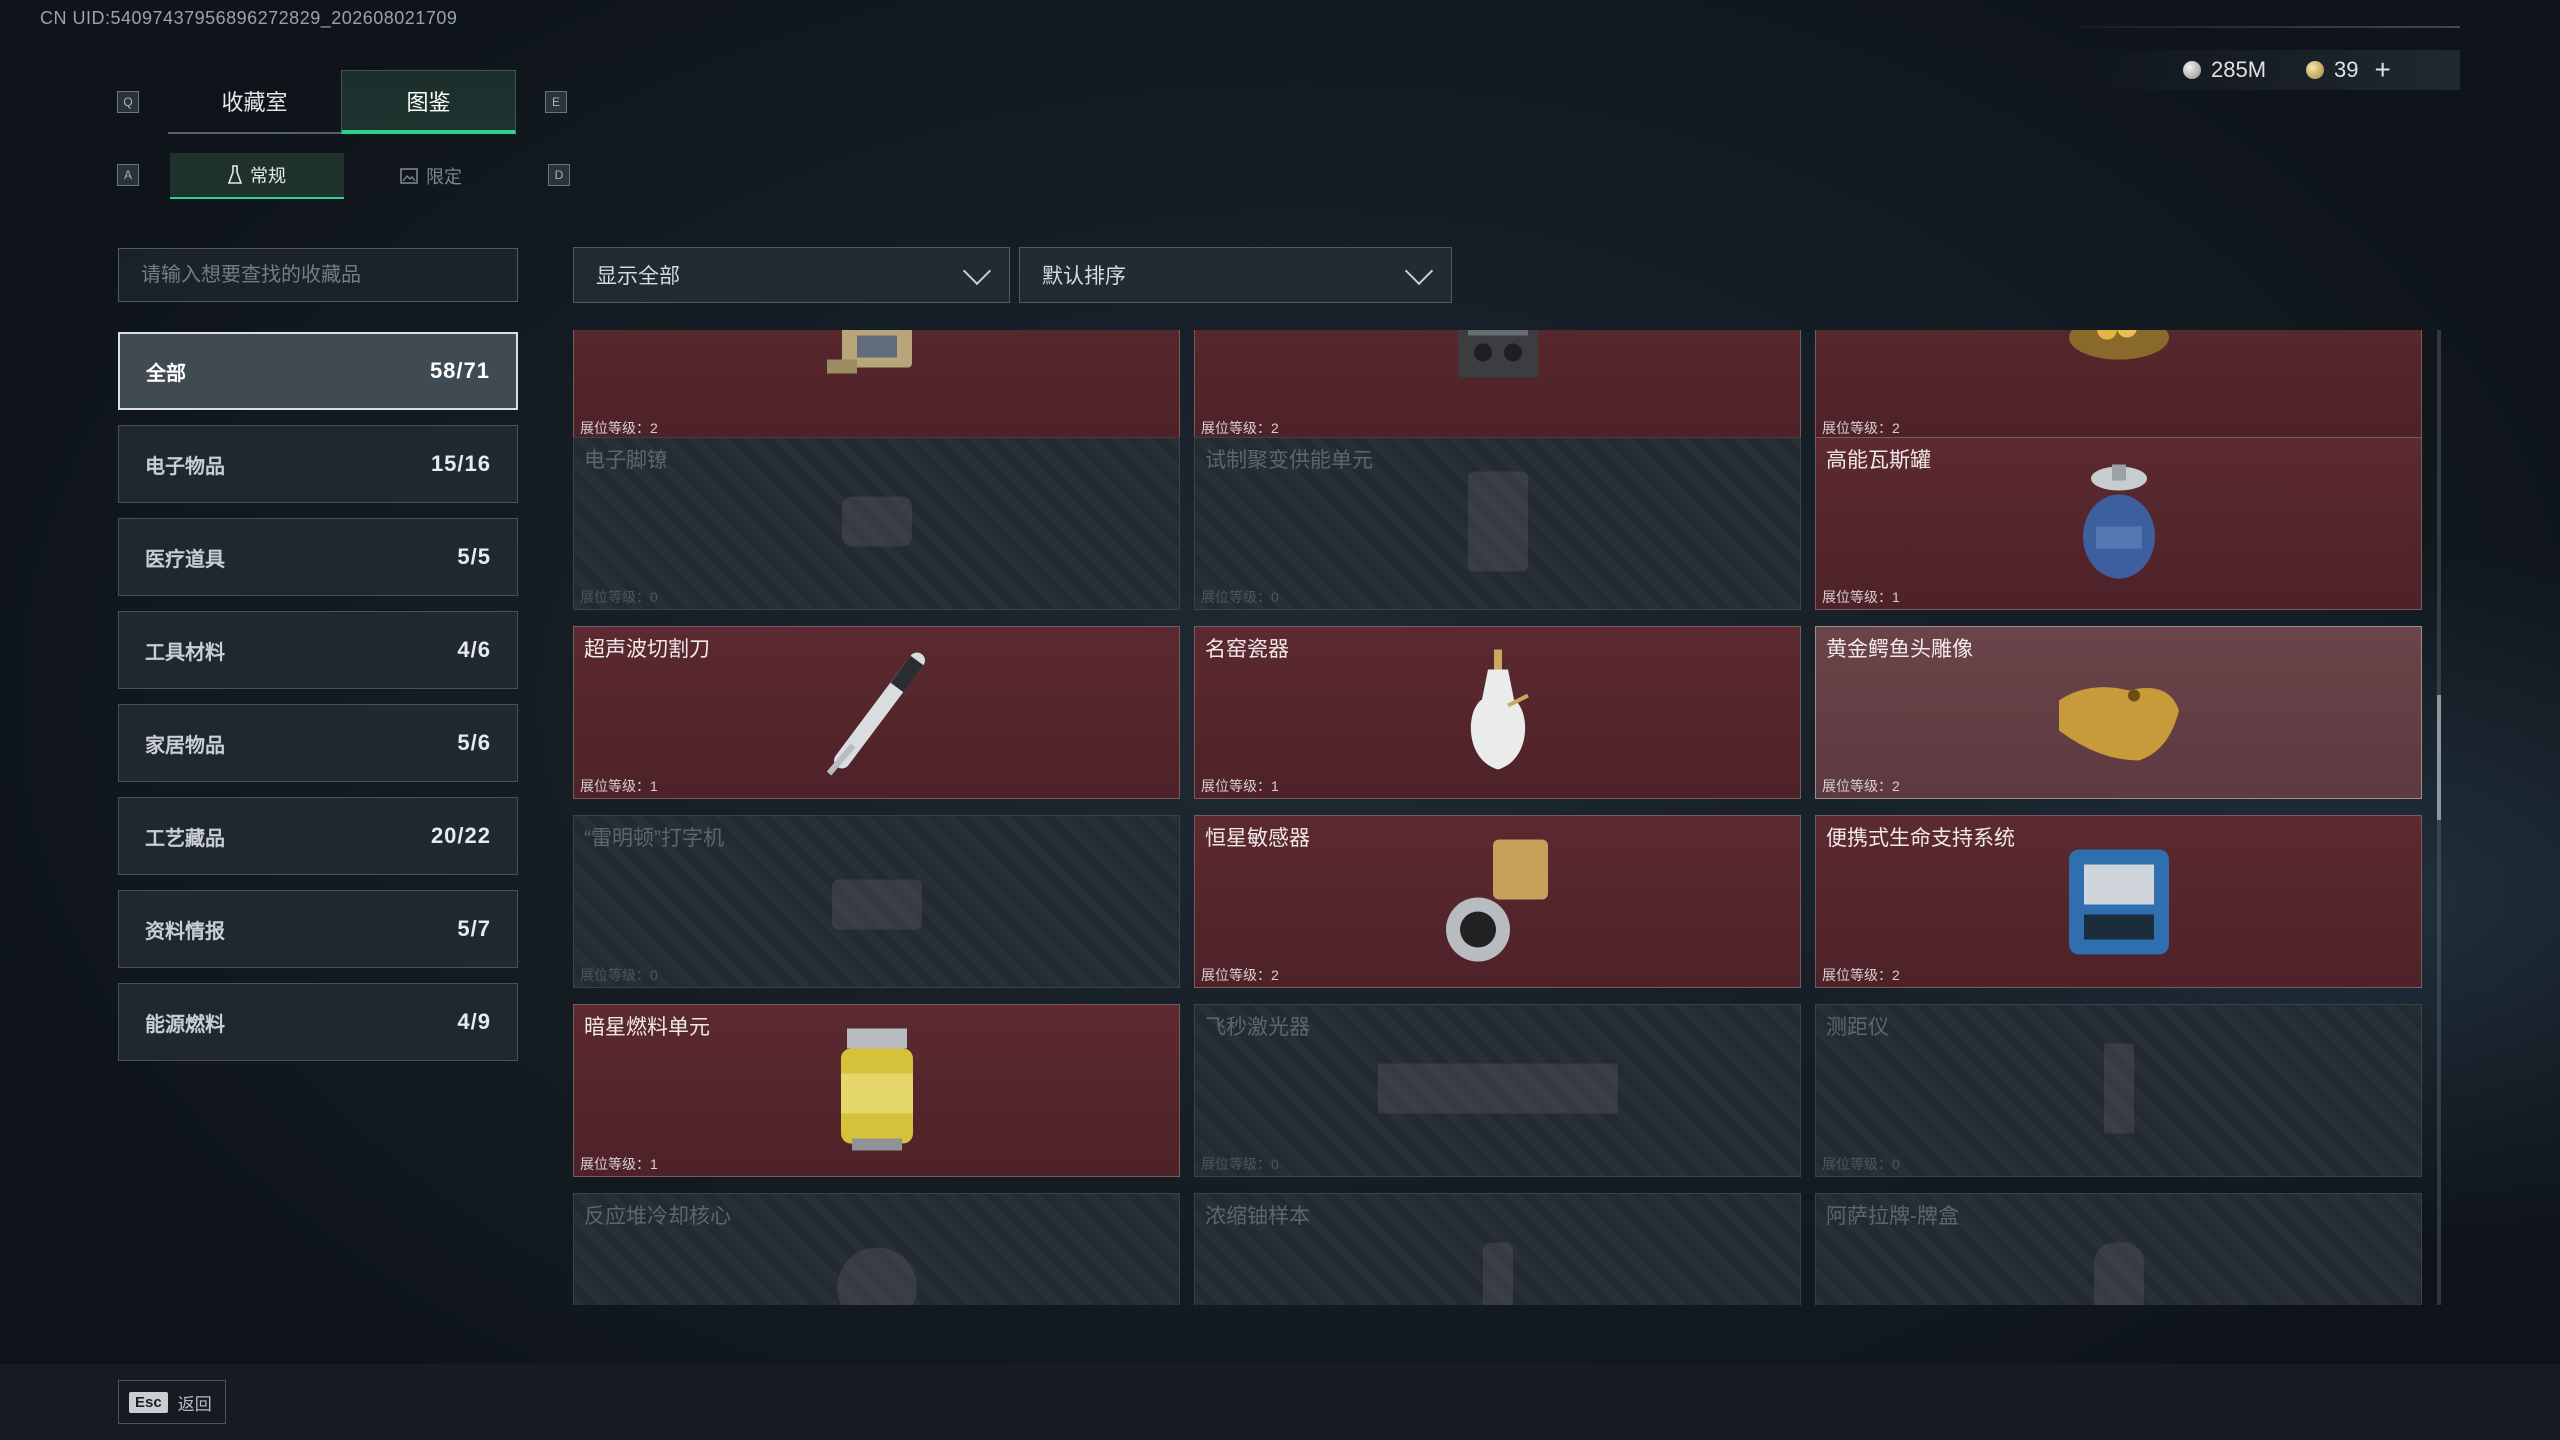 This screenshot has height=1440, width=2560. I want to click on collection-item-card: 浓缩铀样本, so click(1497, 1249).